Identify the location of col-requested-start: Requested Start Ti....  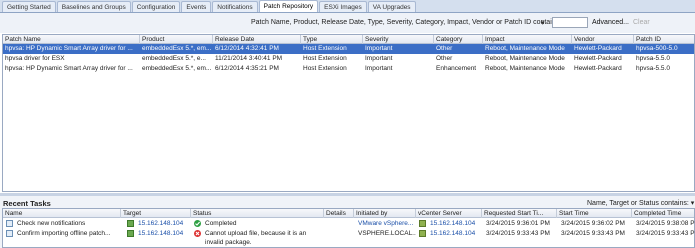
(519, 213).